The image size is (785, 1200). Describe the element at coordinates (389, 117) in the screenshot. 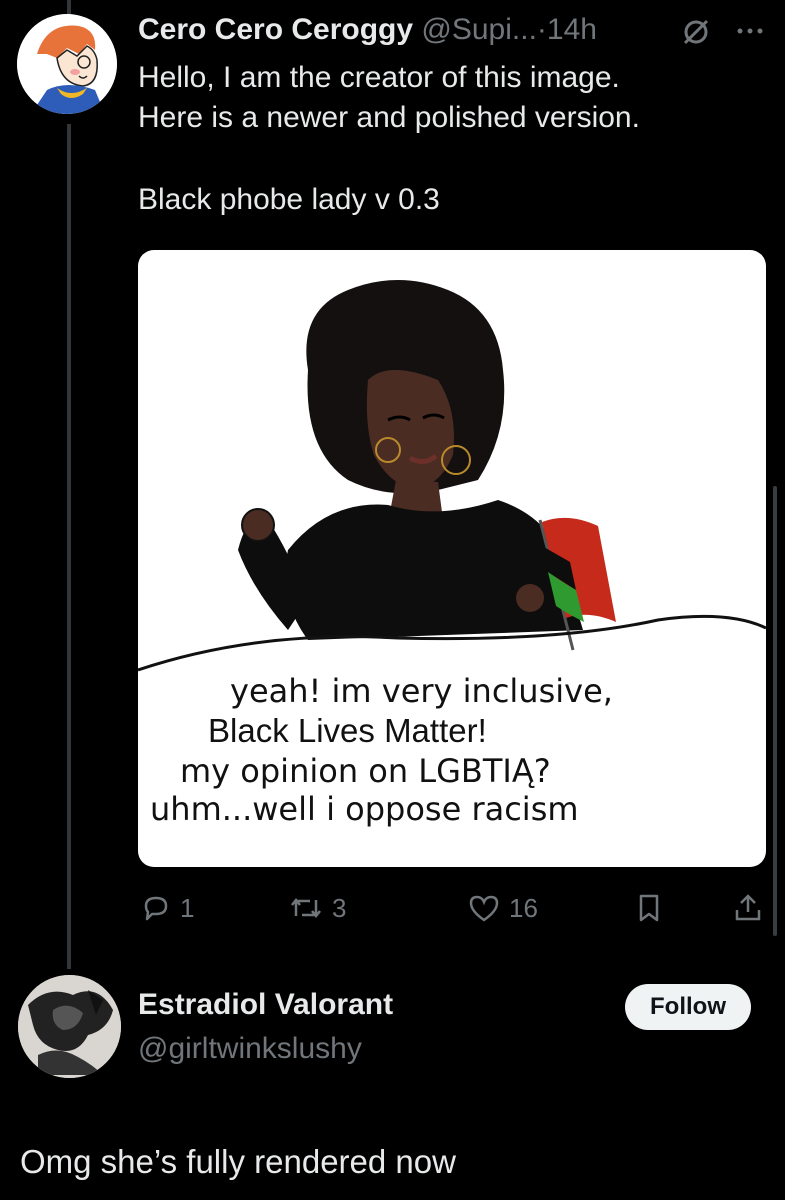

I see `tweet-line: Here is a newer and polished version.` at that location.